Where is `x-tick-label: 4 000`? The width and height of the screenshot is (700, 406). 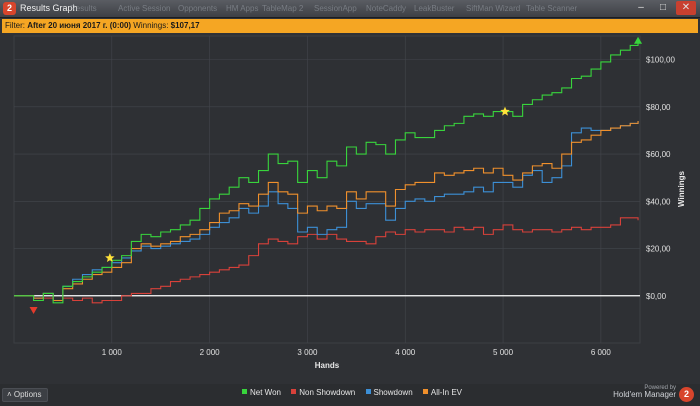 x-tick-label: 4 000 is located at coordinates (405, 352).